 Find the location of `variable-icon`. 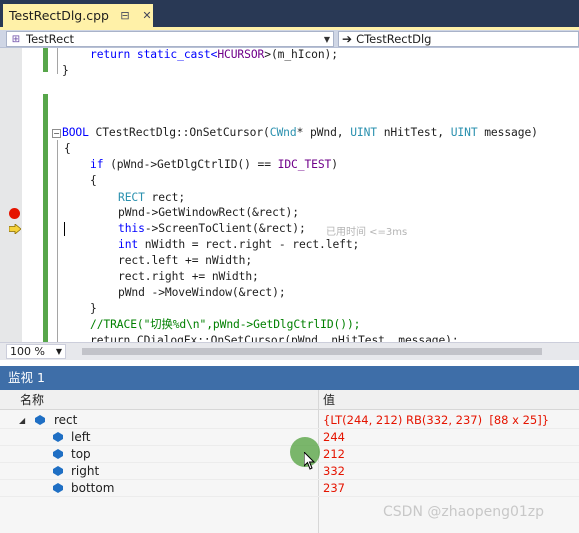

variable-icon is located at coordinates (40, 420).